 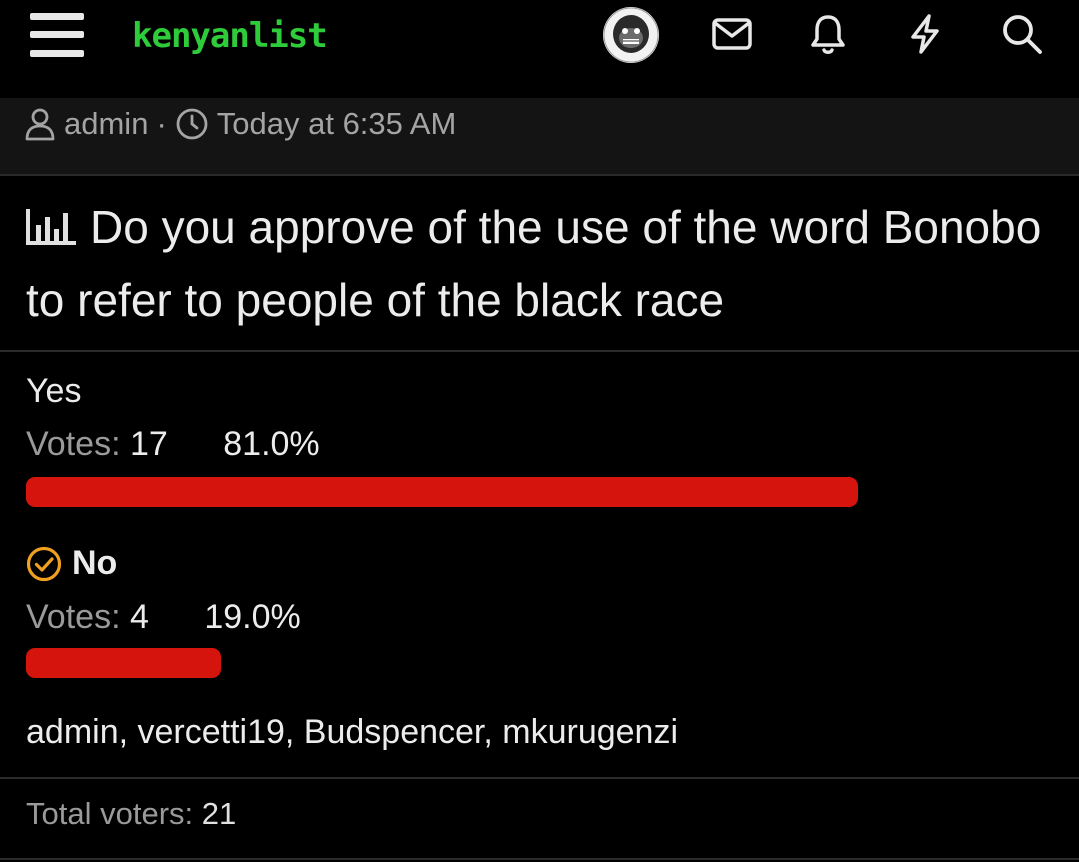 What do you see at coordinates (106, 124) in the screenshot?
I see `author-link: admin` at bounding box center [106, 124].